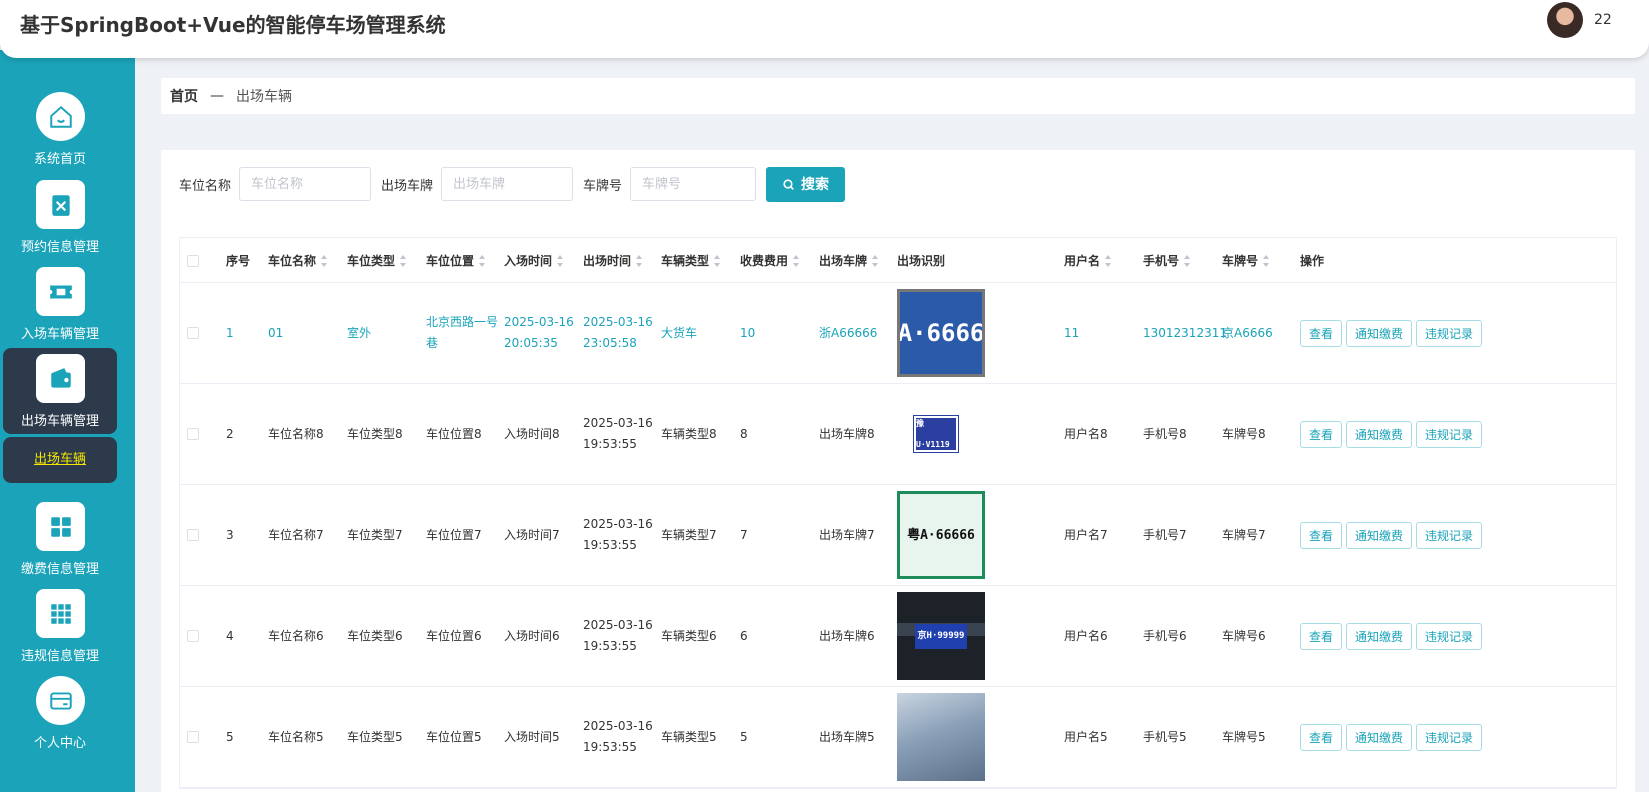 Image resolution: width=1649 pixels, height=792 pixels. What do you see at coordinates (534, 260) in the screenshot?
I see `header-entry-time: 入场时间` at bounding box center [534, 260].